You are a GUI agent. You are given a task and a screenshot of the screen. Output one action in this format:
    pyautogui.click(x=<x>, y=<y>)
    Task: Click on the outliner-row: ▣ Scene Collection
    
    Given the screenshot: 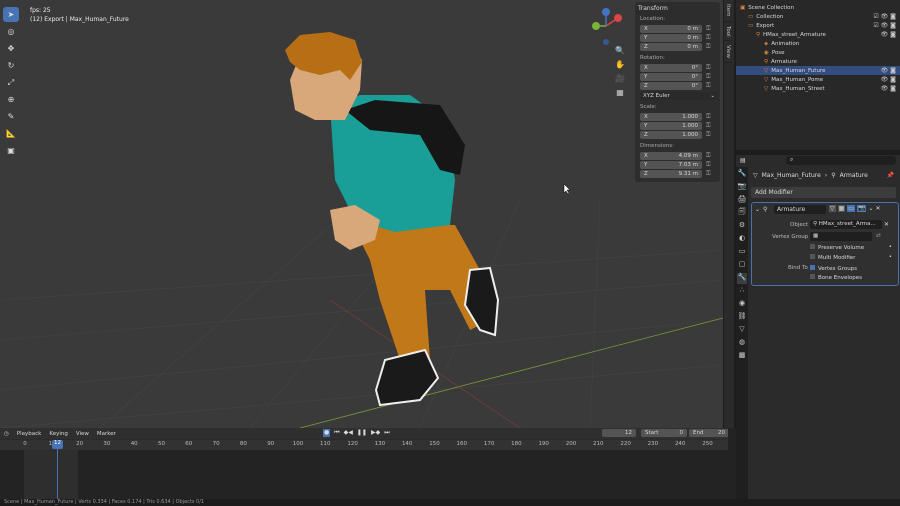 What is the action you would take?
    pyautogui.click(x=818, y=7)
    